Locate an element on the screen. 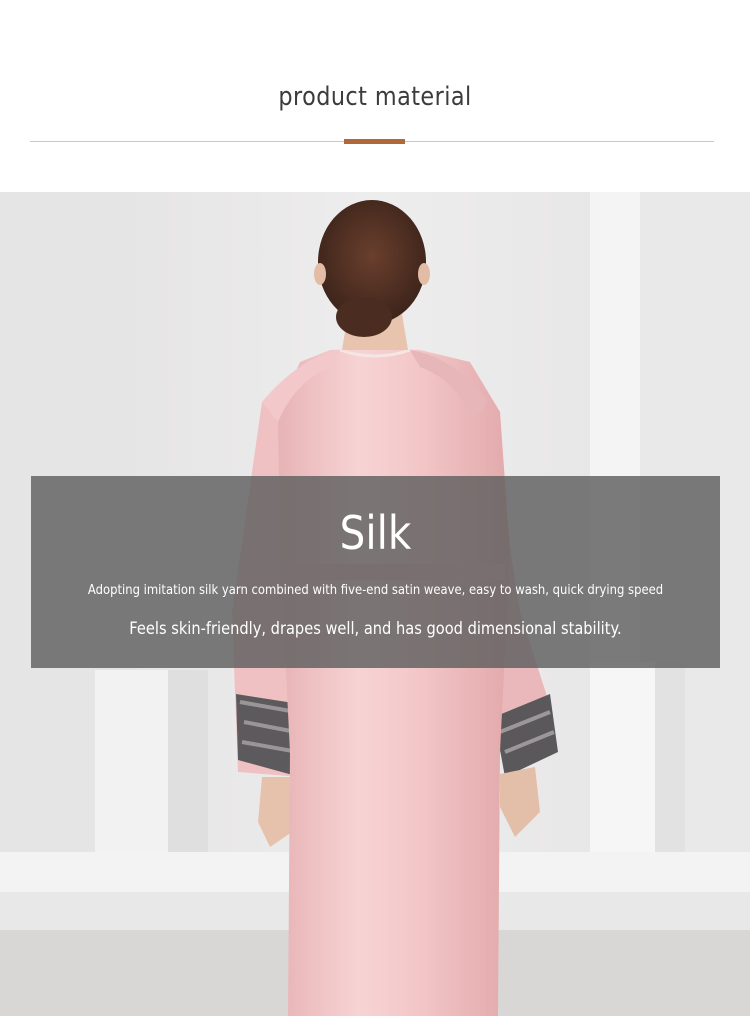  divider-accent is located at coordinates (374, 141).